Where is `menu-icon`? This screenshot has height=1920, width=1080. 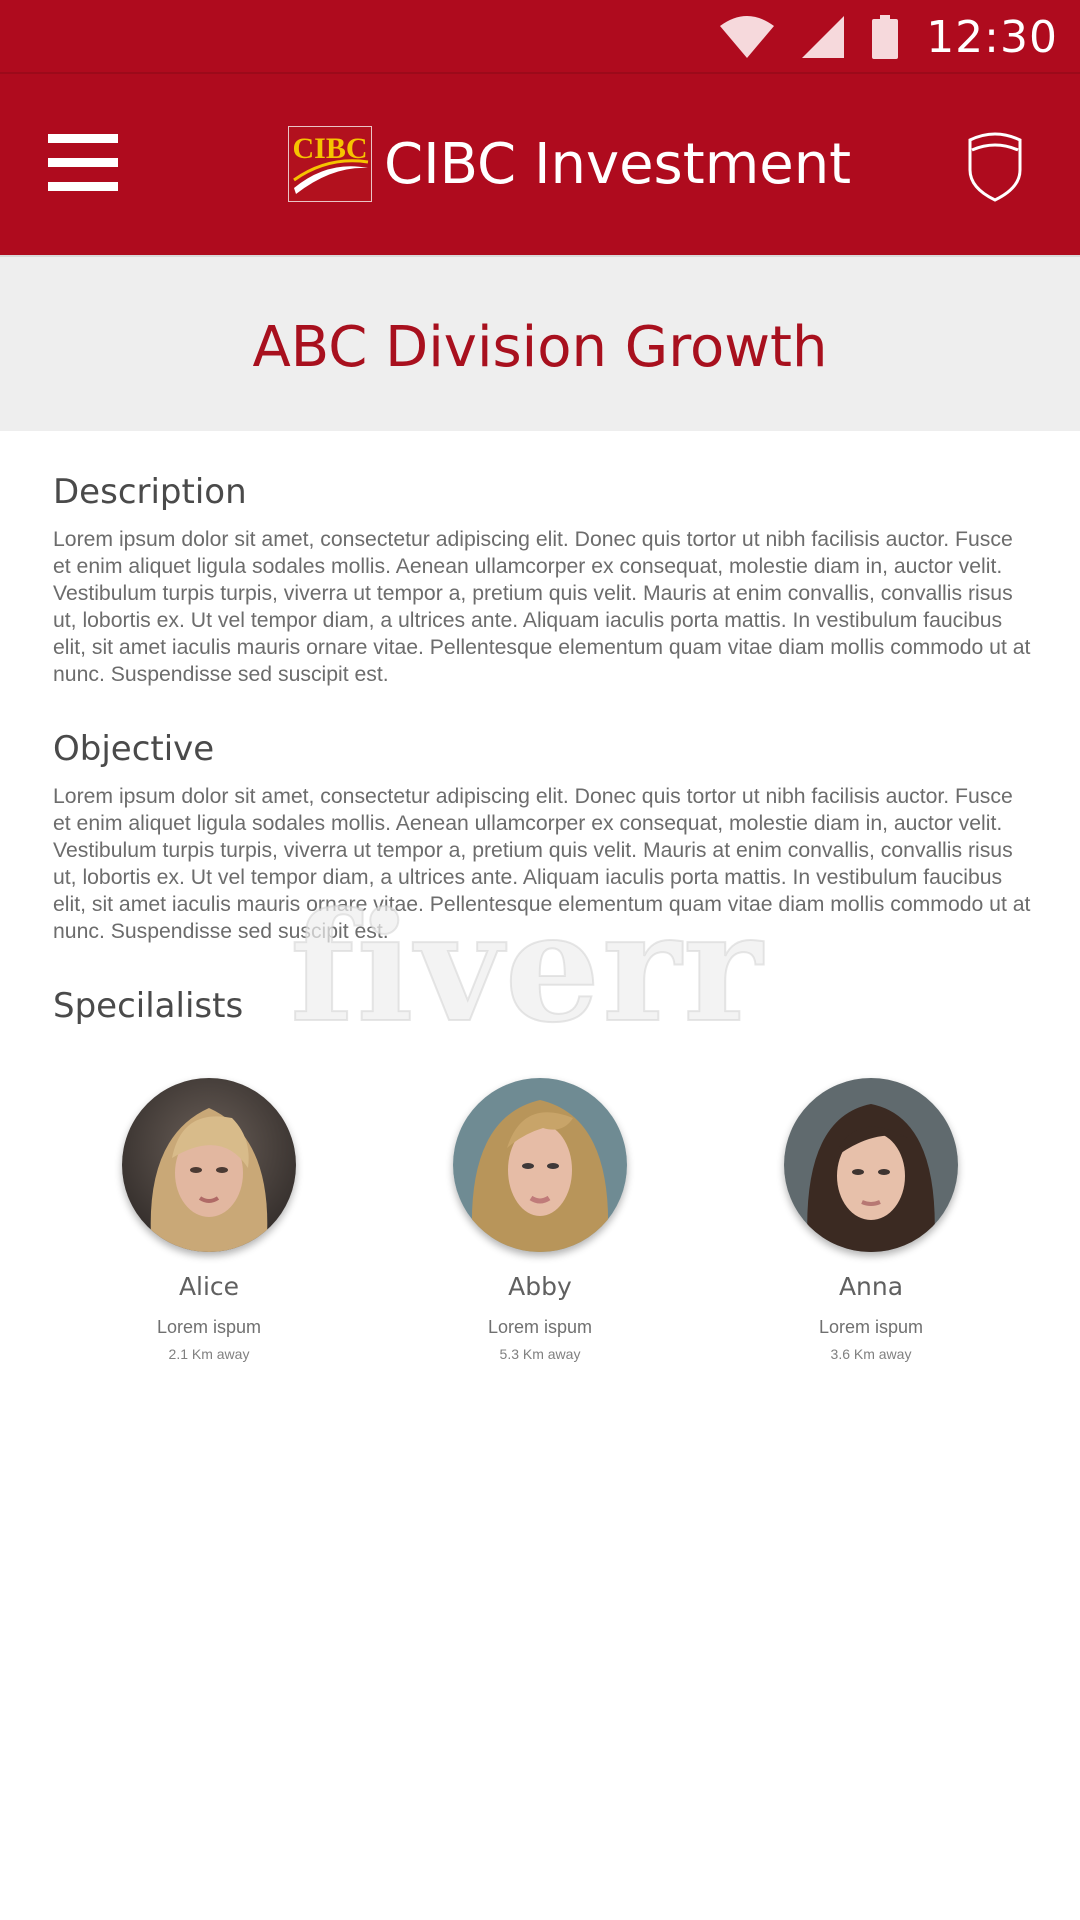 menu-icon is located at coordinates (83, 138).